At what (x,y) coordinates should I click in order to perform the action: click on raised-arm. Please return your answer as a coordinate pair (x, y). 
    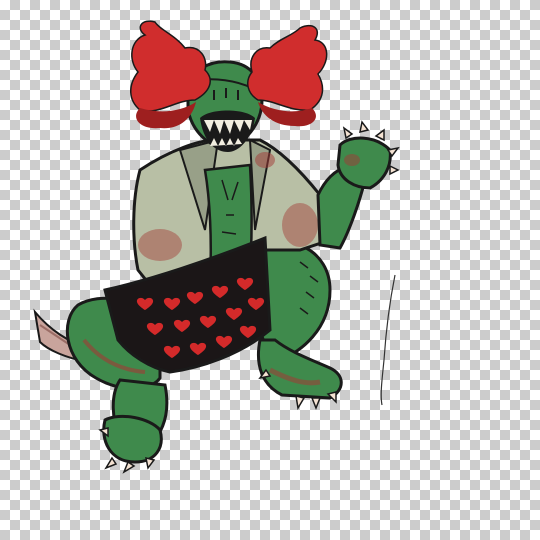
    Looking at the image, I should click on (358, 185).